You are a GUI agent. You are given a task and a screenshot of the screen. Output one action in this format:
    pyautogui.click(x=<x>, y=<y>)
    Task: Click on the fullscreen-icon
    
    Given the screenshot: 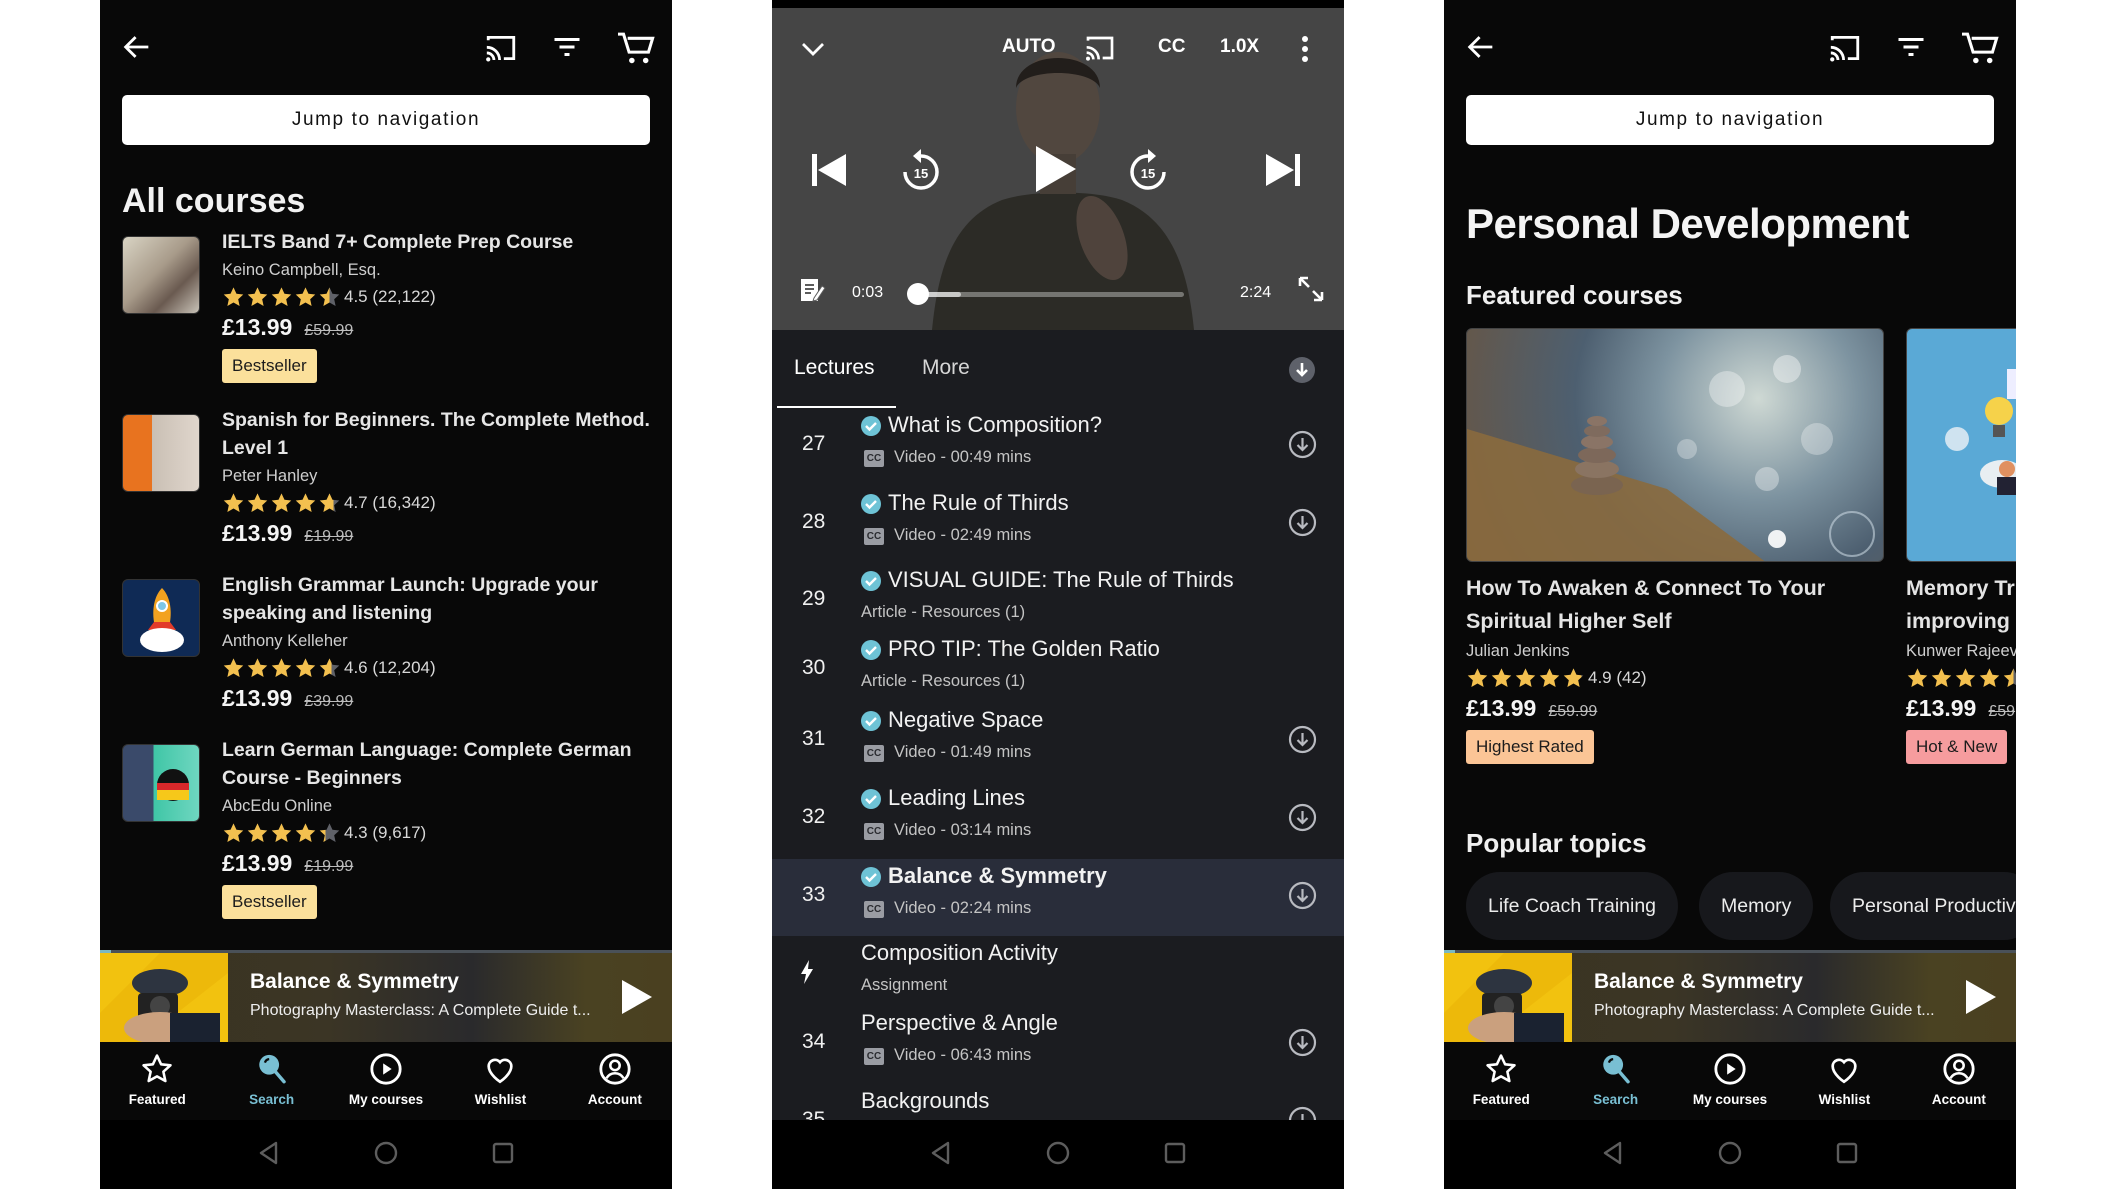 What is the action you would take?
    pyautogui.click(x=1311, y=289)
    